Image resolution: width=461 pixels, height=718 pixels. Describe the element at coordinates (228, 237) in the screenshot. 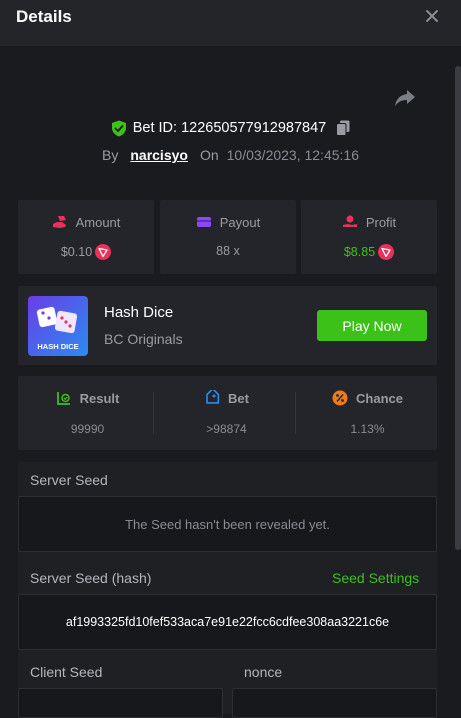

I see `payout-box: Payout 88 x` at that location.